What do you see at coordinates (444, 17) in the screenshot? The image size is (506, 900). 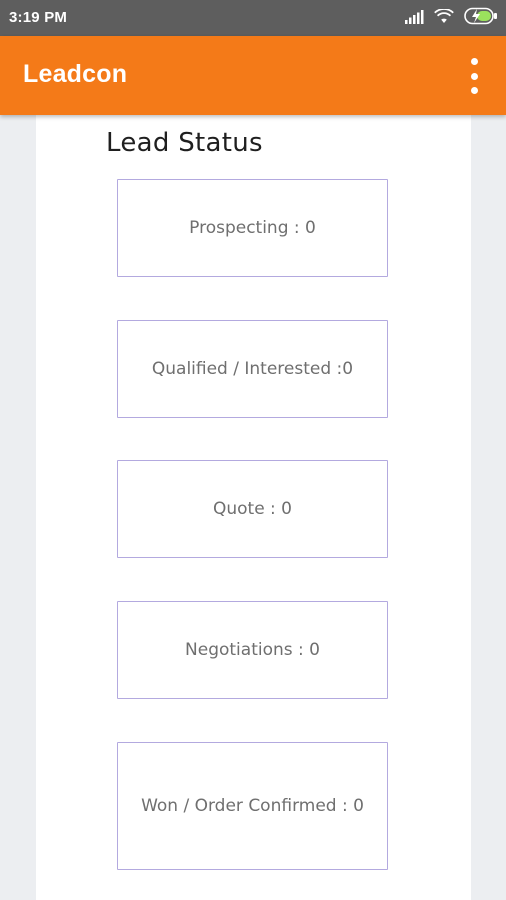 I see `wifi-icon` at bounding box center [444, 17].